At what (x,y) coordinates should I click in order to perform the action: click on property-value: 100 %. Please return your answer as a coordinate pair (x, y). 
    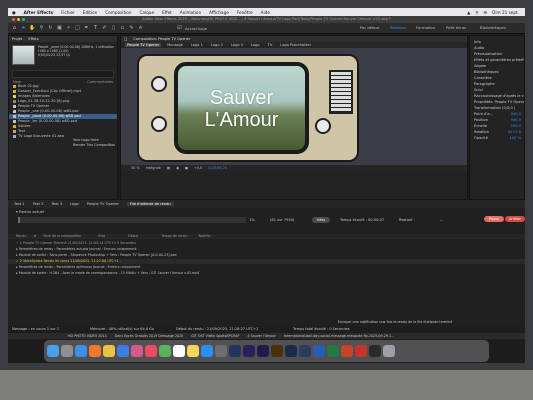
    Looking at the image, I should click on (515, 138).